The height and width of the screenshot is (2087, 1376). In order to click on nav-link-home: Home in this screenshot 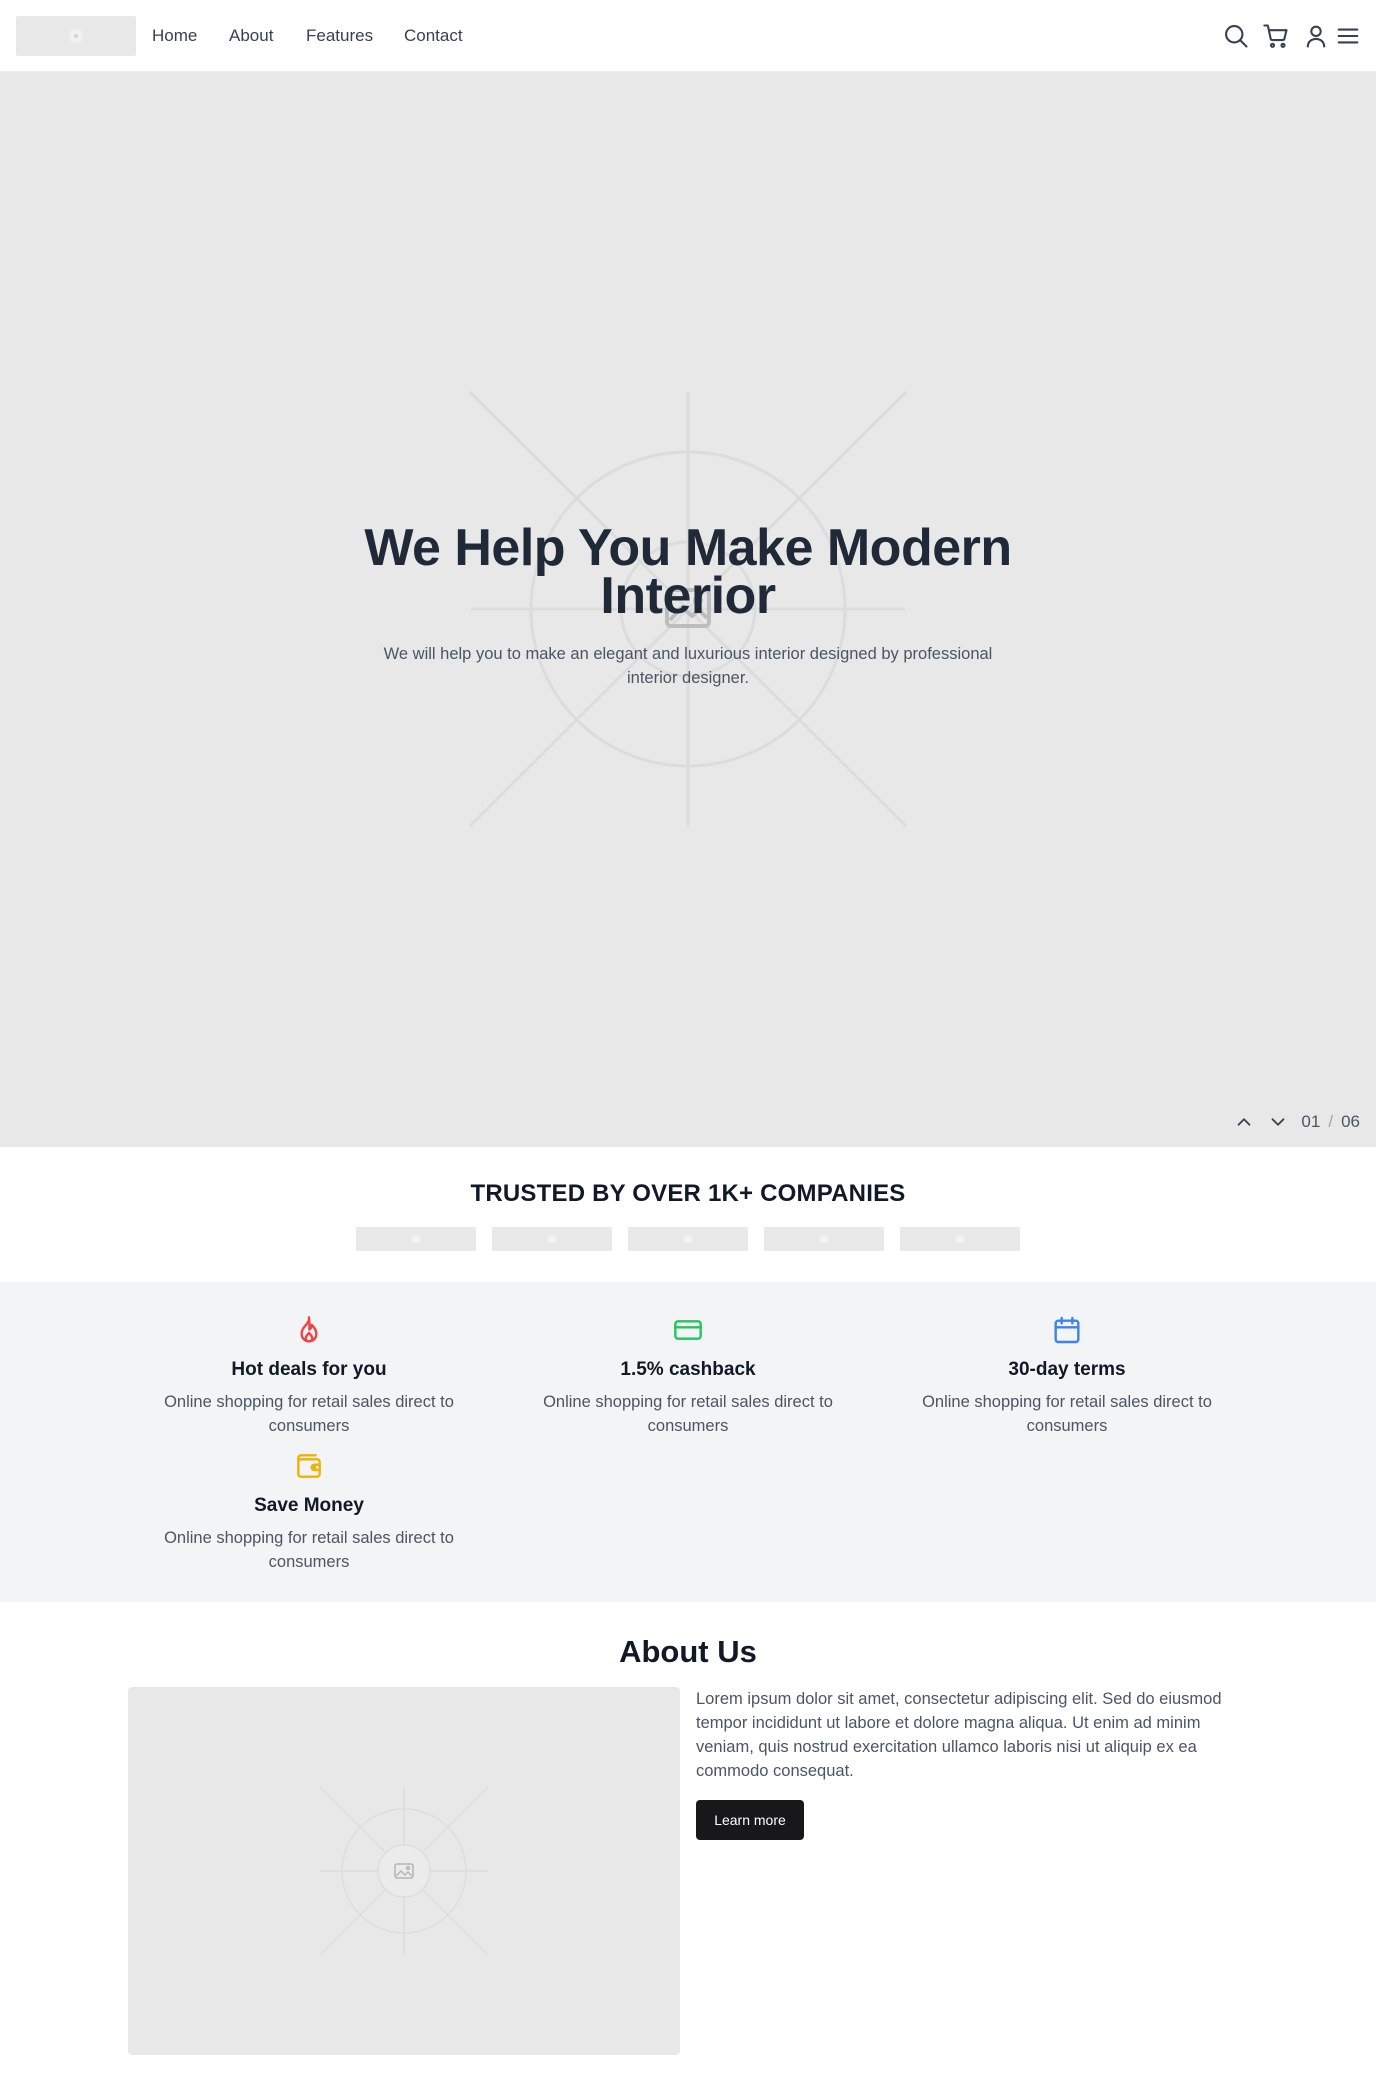, I will do `click(174, 36)`.